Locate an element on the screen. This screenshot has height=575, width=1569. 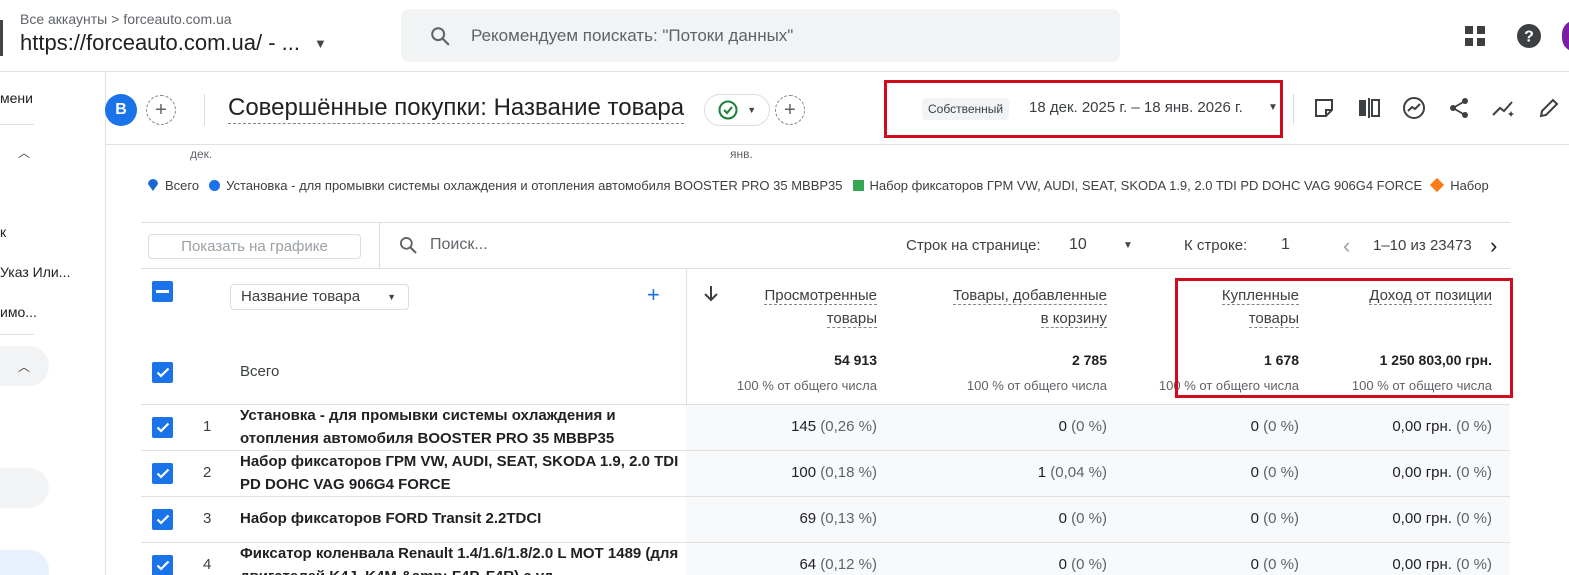
nav-item-selected-bg is located at coordinates (24, 488).